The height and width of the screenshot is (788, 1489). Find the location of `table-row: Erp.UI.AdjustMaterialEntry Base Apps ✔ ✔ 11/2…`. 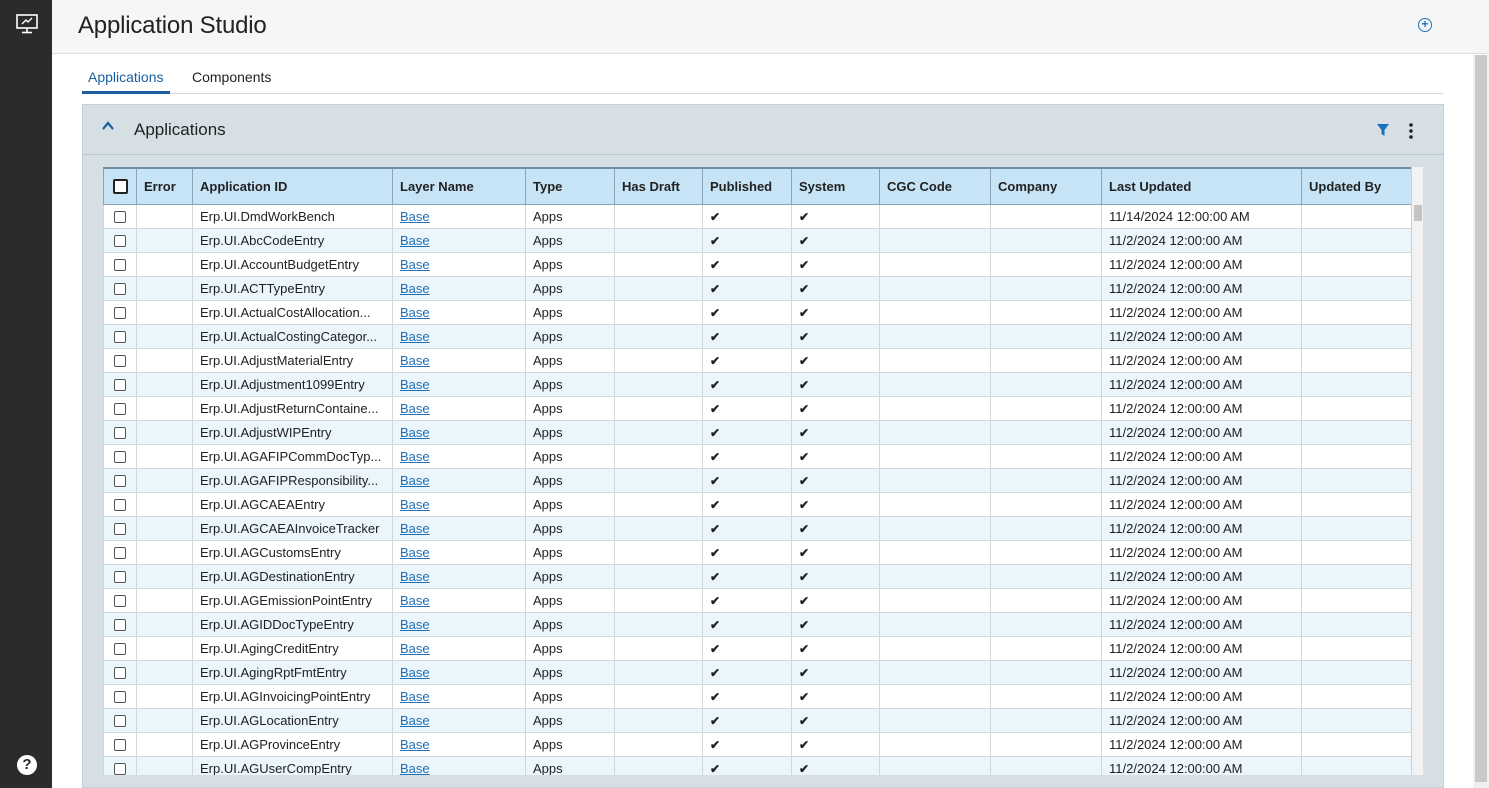

table-row: Erp.UI.AdjustMaterialEntry Base Apps ✔ ✔ 11/2… is located at coordinates (757, 360).